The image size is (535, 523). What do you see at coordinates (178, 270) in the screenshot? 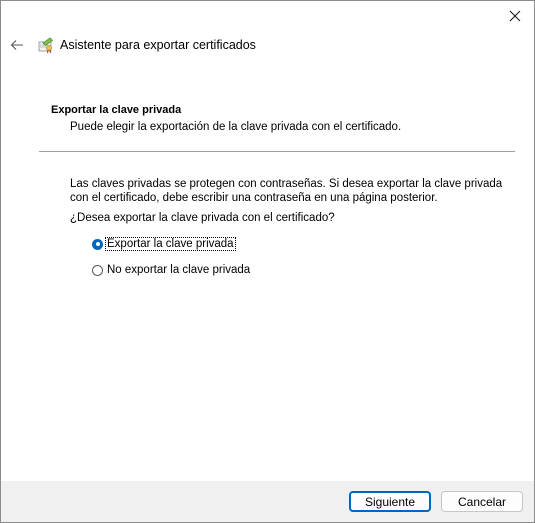
I see `radio-label-no-export: No exportar la clave privada` at bounding box center [178, 270].